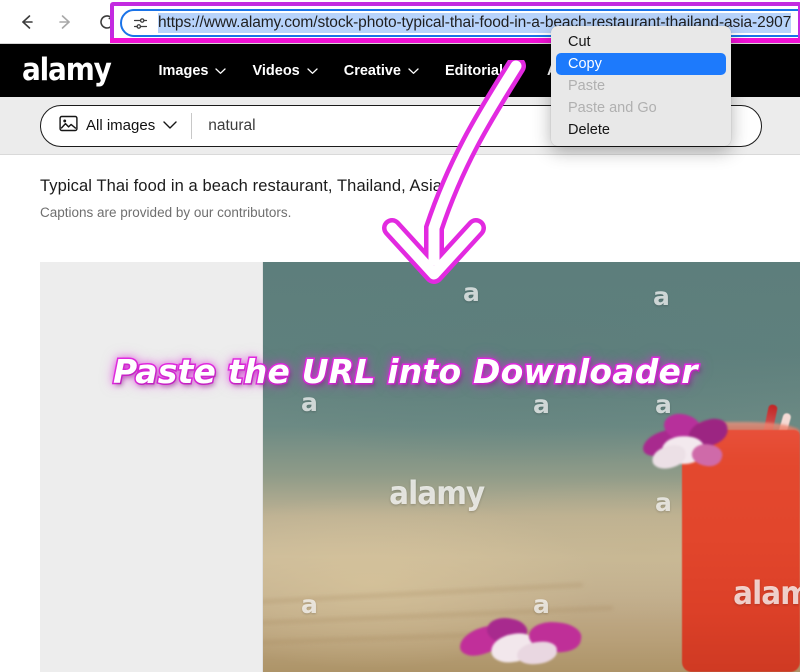  Describe the element at coordinates (641, 42) in the screenshot. I see `context-menu-item-cut: Cut` at that location.